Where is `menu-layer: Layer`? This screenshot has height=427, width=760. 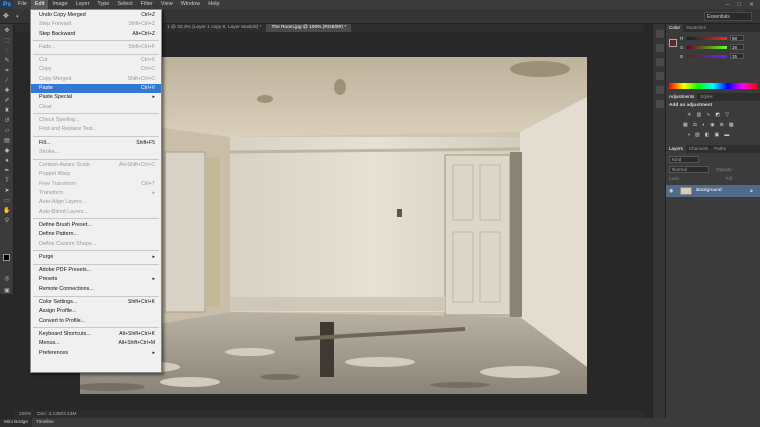
menu-layer: Layer is located at coordinates (83, 4).